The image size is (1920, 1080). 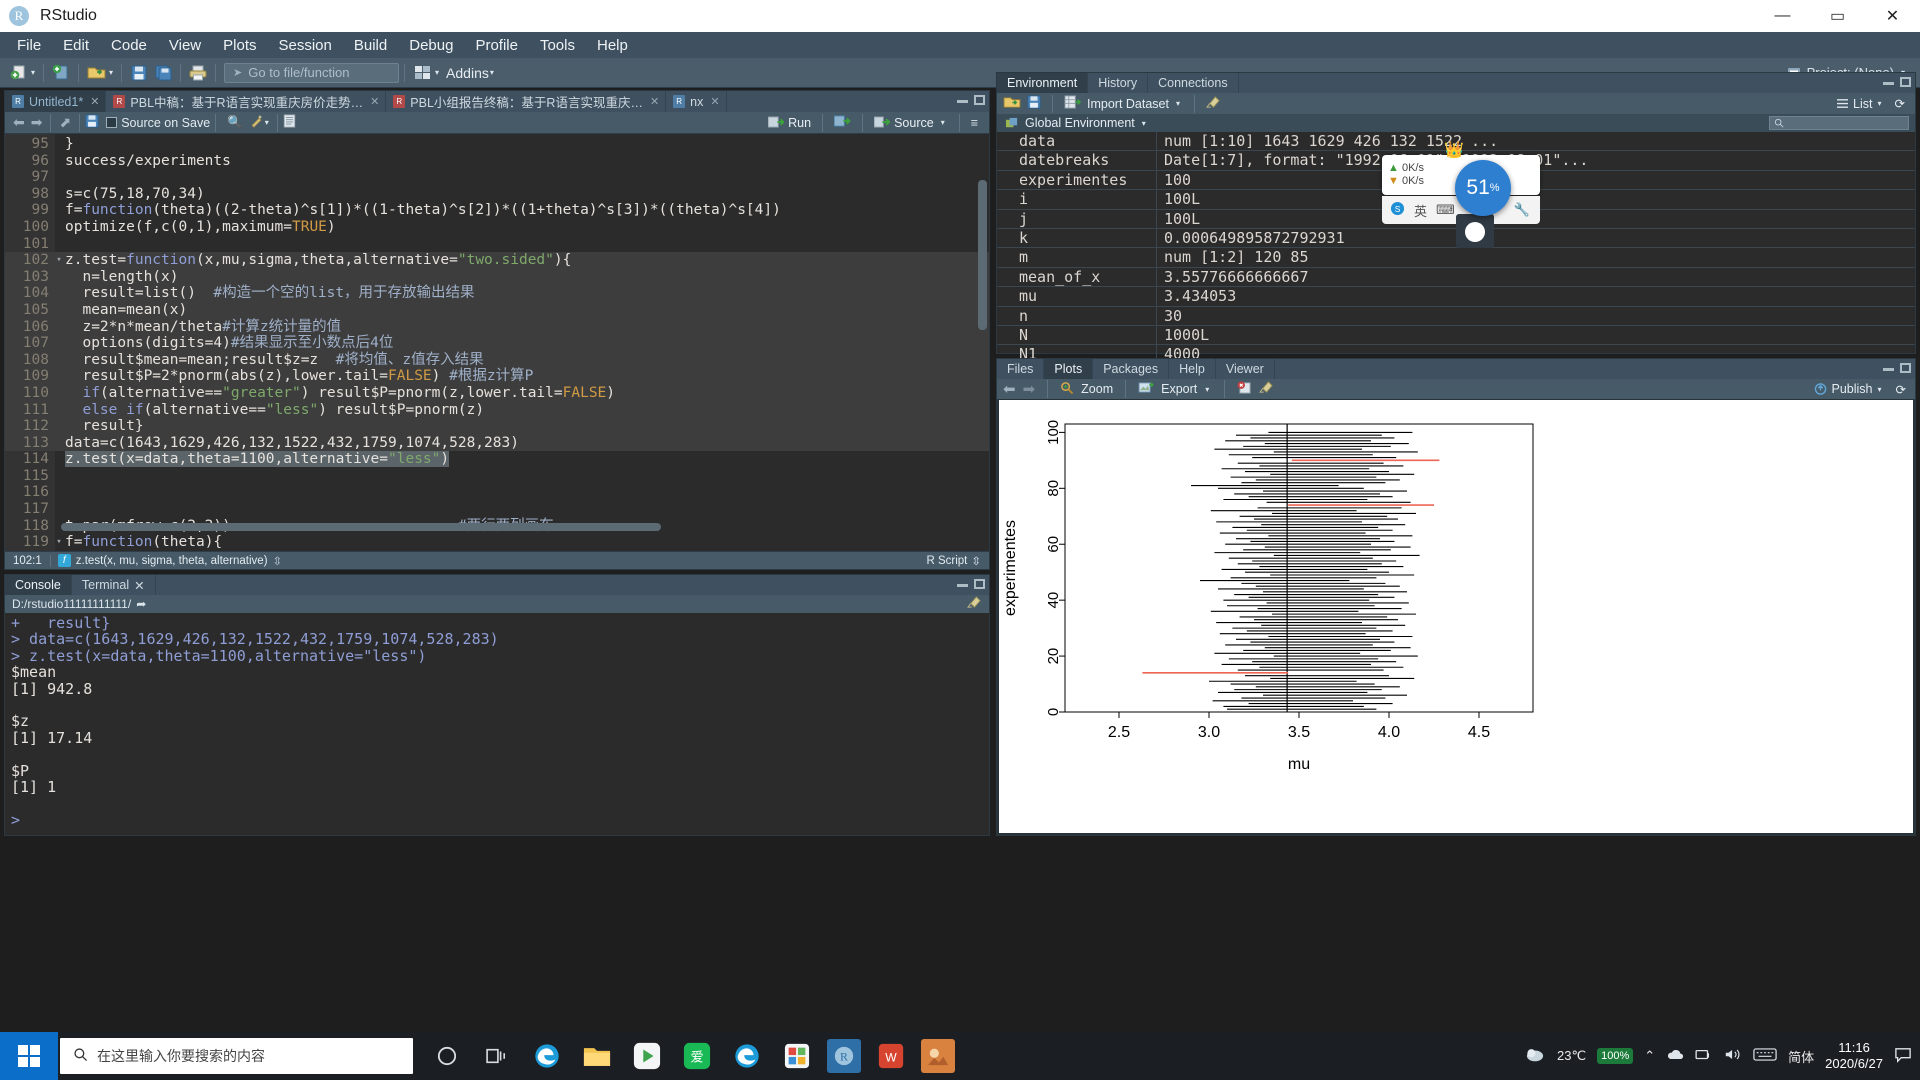 What do you see at coordinates (1854, 1056) in the screenshot?
I see `clock: 11:16 2020/6/27` at bounding box center [1854, 1056].